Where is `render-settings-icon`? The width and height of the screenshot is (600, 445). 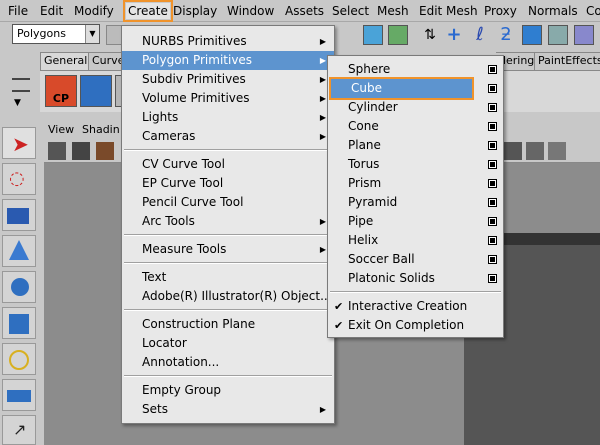 render-settings-icon is located at coordinates (584, 35).